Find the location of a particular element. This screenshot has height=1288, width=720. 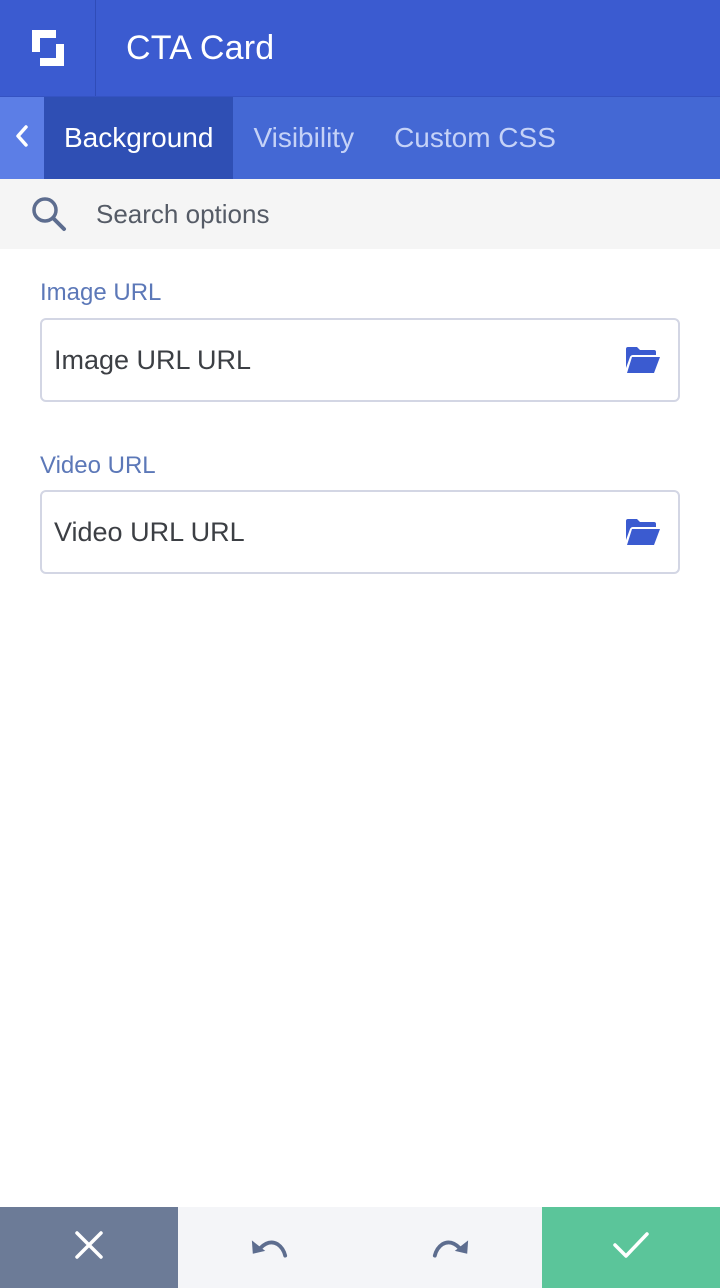

video-url-value: Video URL URL is located at coordinates (149, 532).